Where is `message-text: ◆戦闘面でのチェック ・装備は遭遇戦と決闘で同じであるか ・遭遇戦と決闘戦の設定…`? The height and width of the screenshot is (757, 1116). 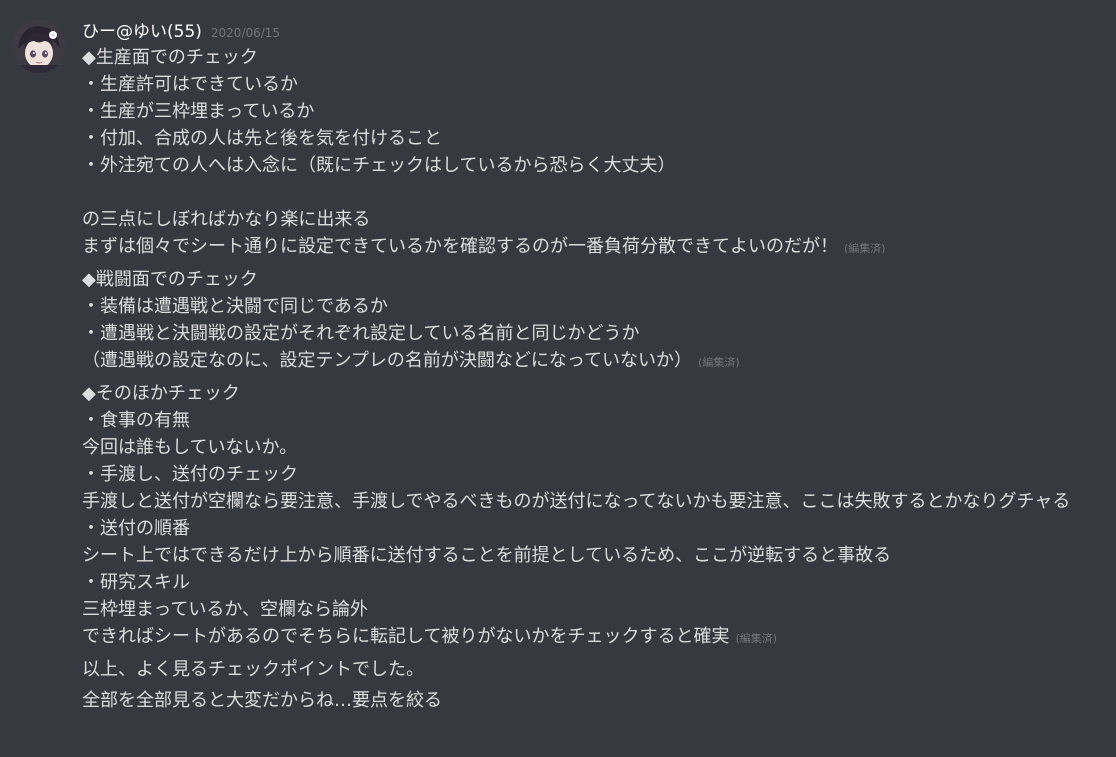 message-text: ◆戦闘面でのチェック ・装備は遭遇戦と決闘で同じであるか ・遭遇戦と決闘戦の設定… is located at coordinates (387, 320).